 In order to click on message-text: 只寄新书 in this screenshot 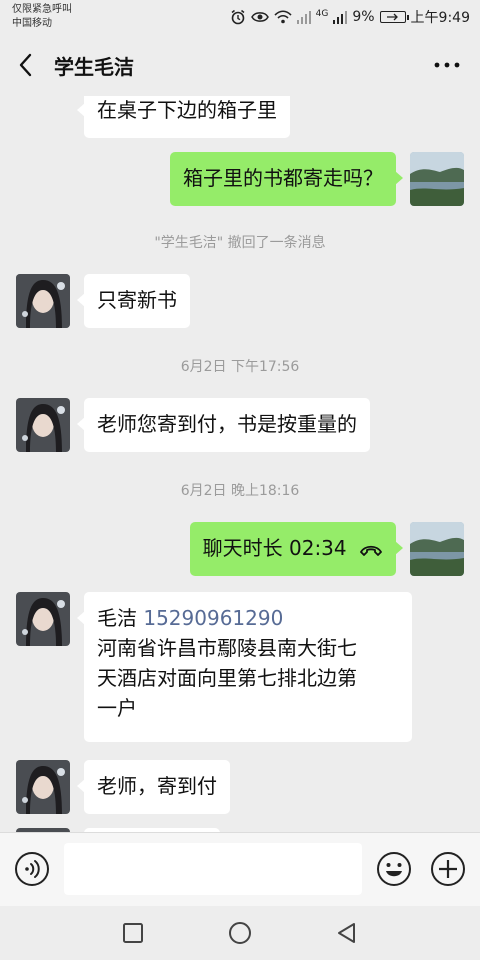, I will do `click(137, 300)`.